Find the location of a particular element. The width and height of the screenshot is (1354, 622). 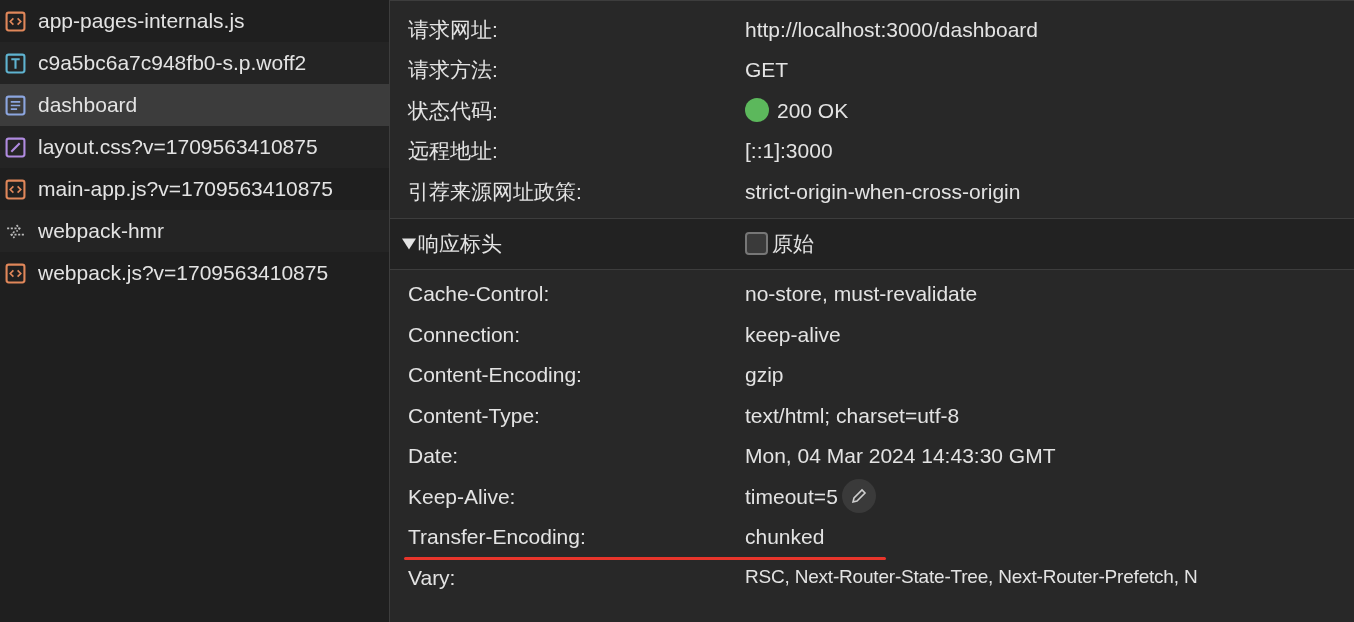

field-value: [::1]:3000 is located at coordinates (789, 151).